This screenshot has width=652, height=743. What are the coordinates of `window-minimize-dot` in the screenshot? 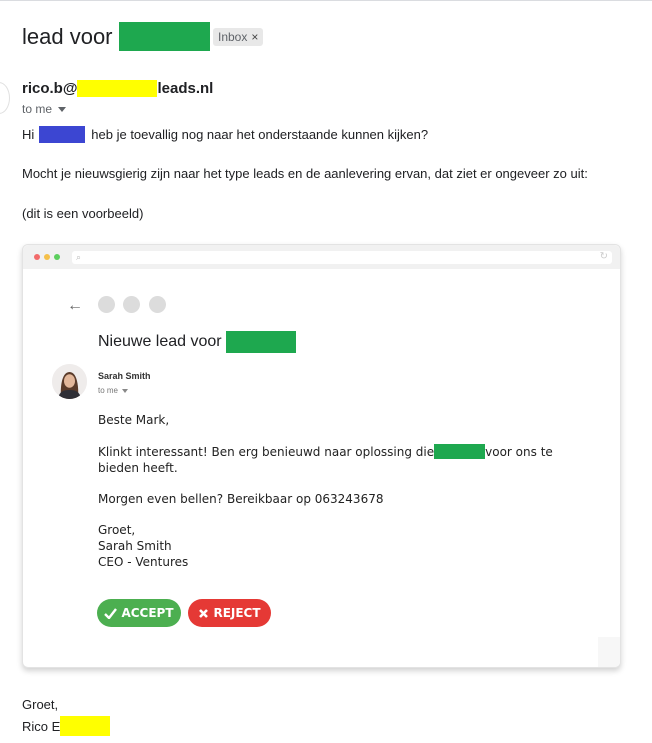 It's located at (47, 257).